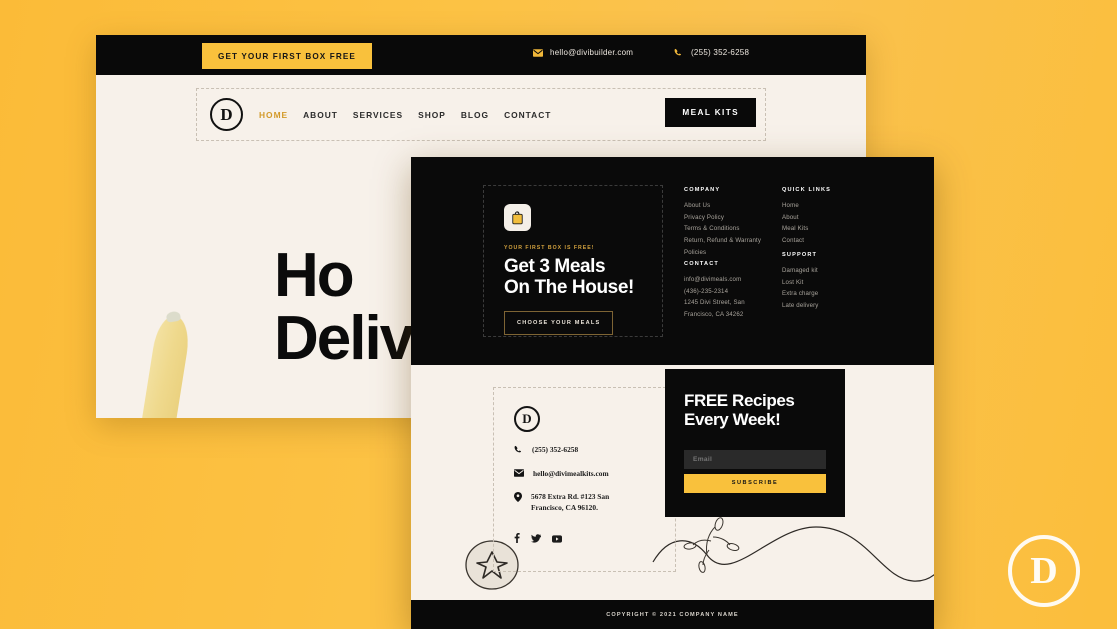 Image resolution: width=1117 pixels, height=629 pixels. I want to click on facebook-icon, so click(517, 539).